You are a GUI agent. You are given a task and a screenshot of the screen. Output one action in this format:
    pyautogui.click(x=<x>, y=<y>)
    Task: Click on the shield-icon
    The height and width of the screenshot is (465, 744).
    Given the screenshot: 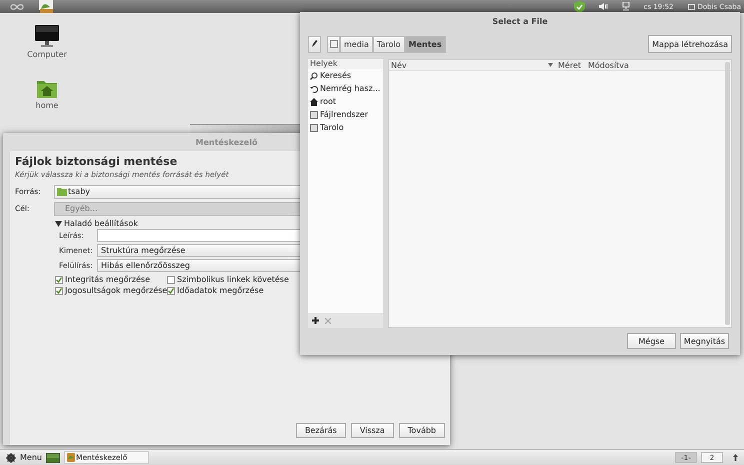 What is the action you would take?
    pyautogui.click(x=579, y=6)
    